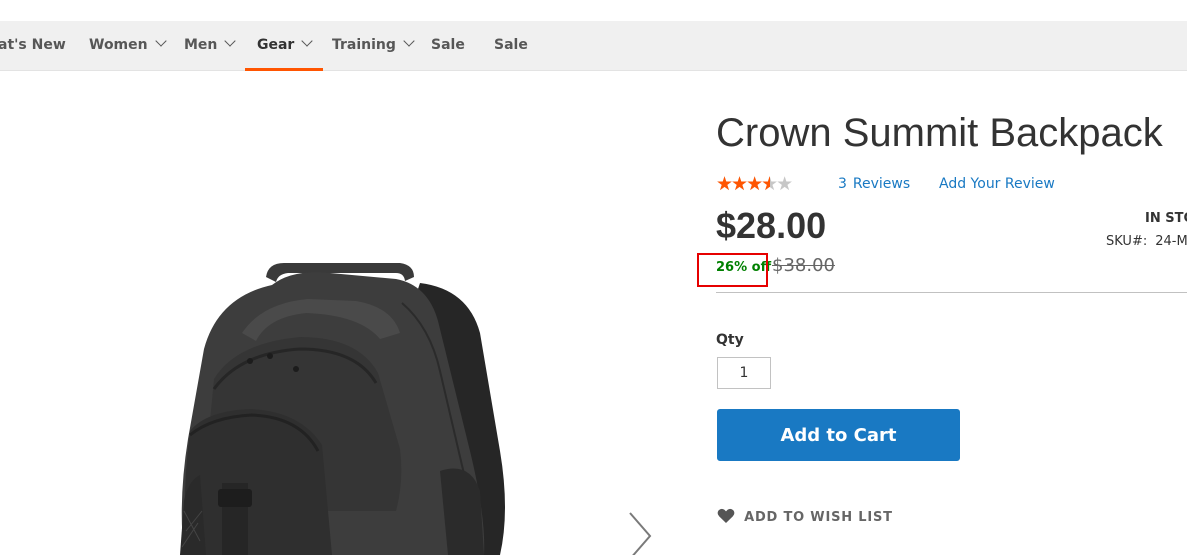  Describe the element at coordinates (744, 373) in the screenshot. I see `qty-input` at that location.